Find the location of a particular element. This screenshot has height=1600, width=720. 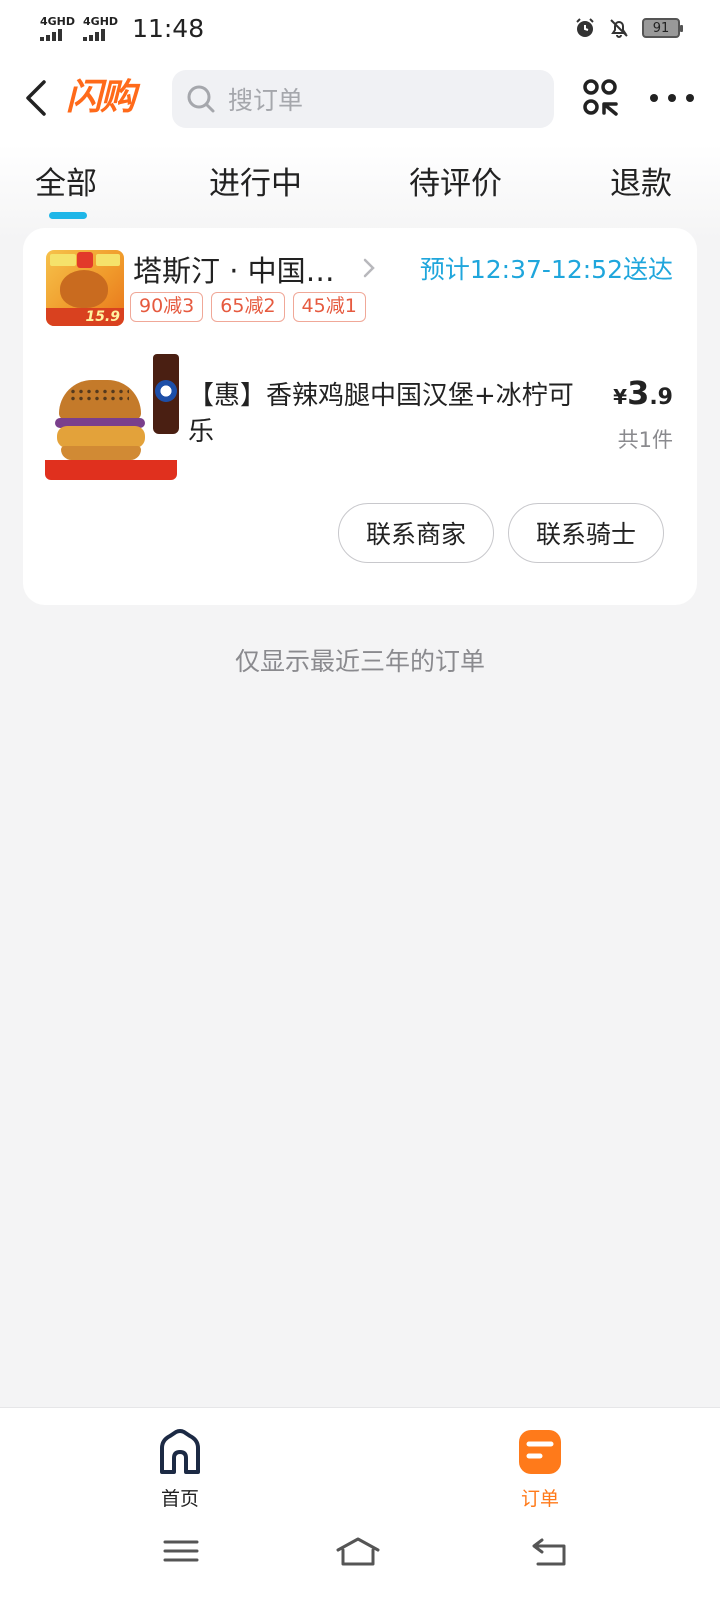

chevron-right-icon is located at coordinates (369, 268).